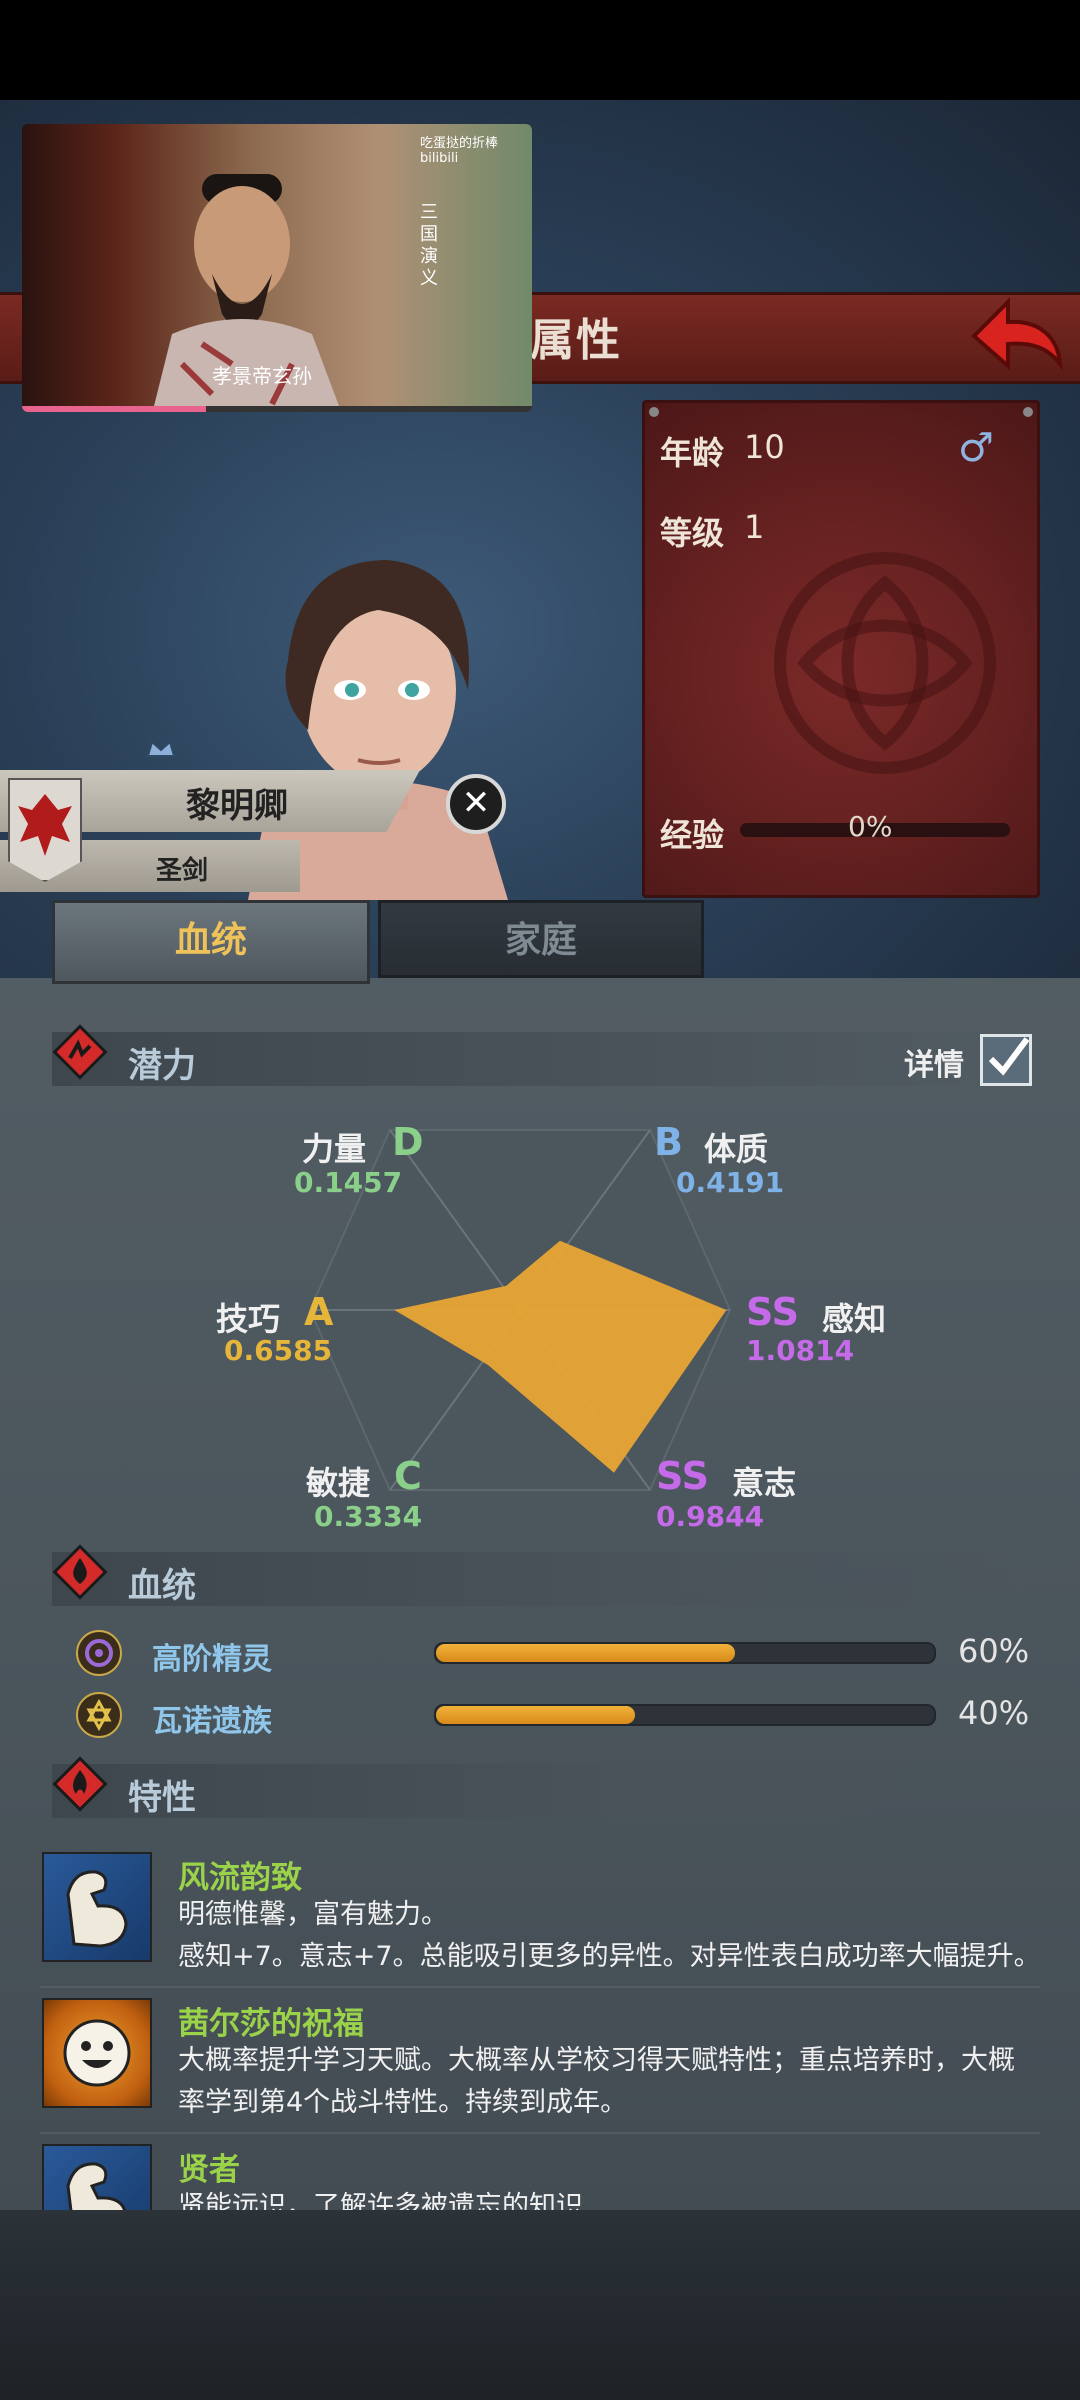  I want to click on bloodline-row: 高阶精灵 60%, so click(556, 1653).